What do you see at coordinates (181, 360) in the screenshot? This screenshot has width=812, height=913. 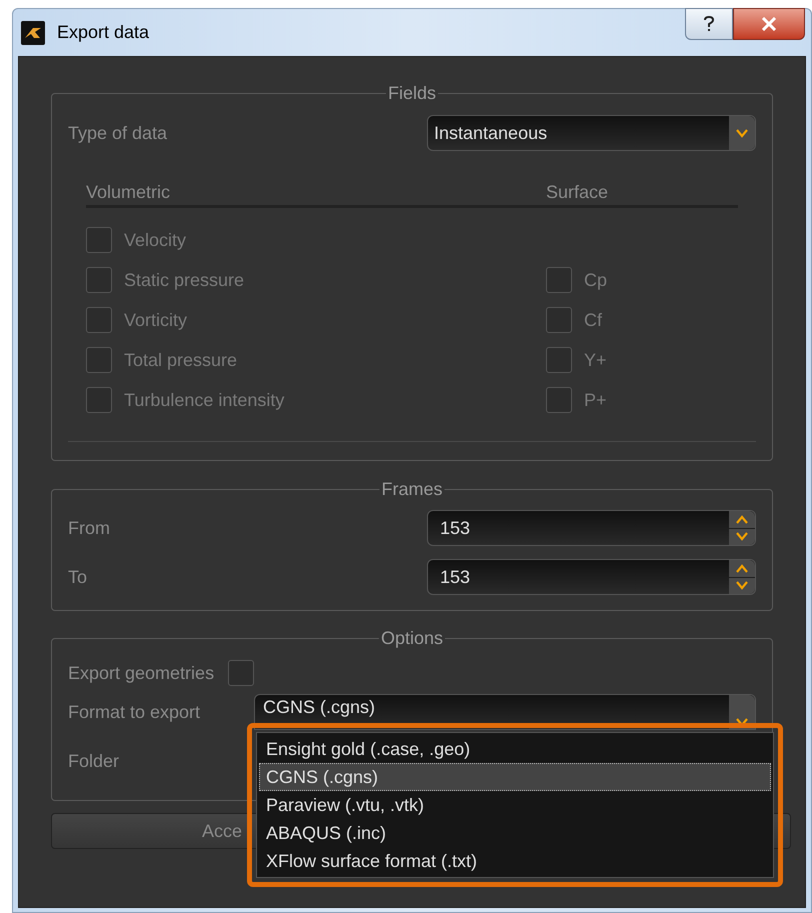 I see `checkbox-label: Total pressure` at bounding box center [181, 360].